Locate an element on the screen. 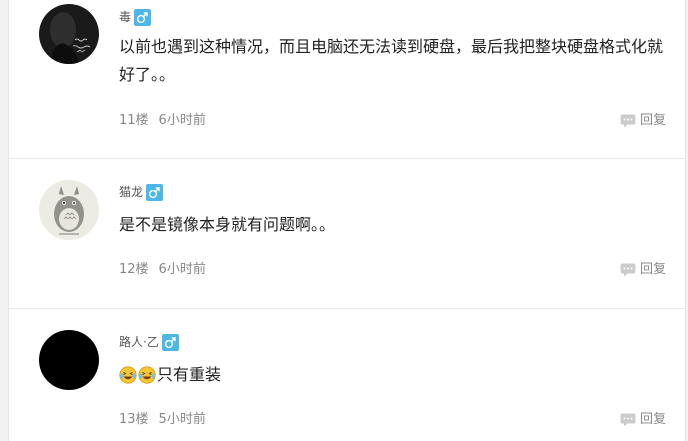 The width and height of the screenshot is (688, 441). comment-text: 以前也遇到这种情况，而且电脑还无法读到硬盘，最后我把整块硬盘格式化就好了。。 is located at coordinates (391, 60).